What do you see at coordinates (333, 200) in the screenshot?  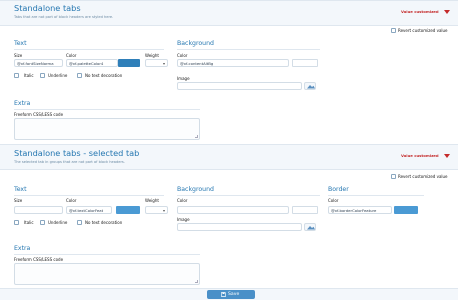 I see `border-color-label: Color` at bounding box center [333, 200].